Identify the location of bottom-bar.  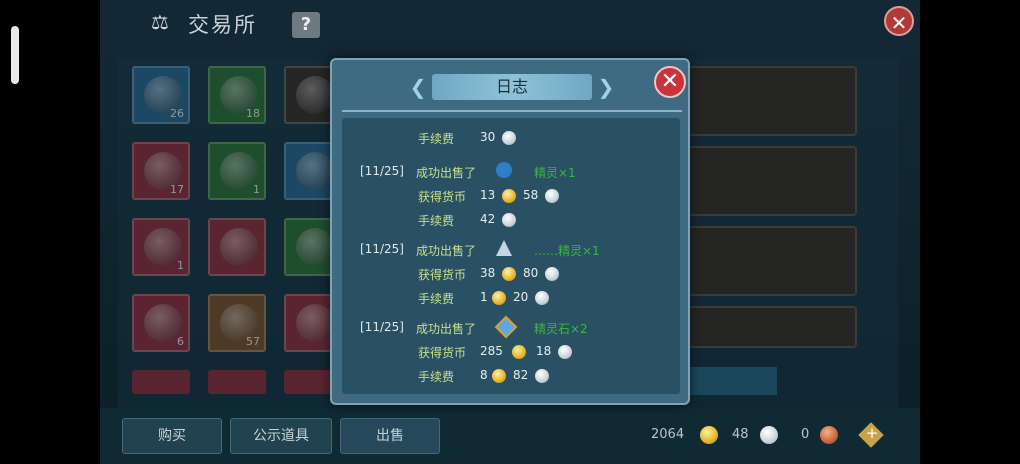
(510, 436).